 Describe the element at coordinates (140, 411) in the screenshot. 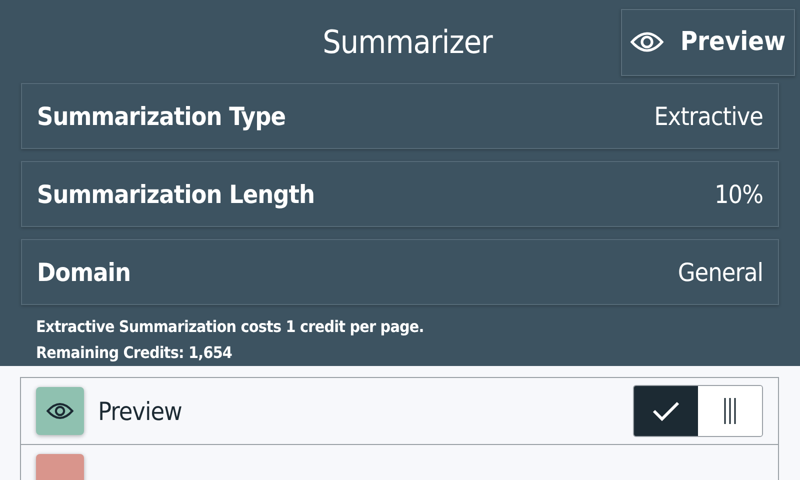

I see `item-label: Preview` at that location.